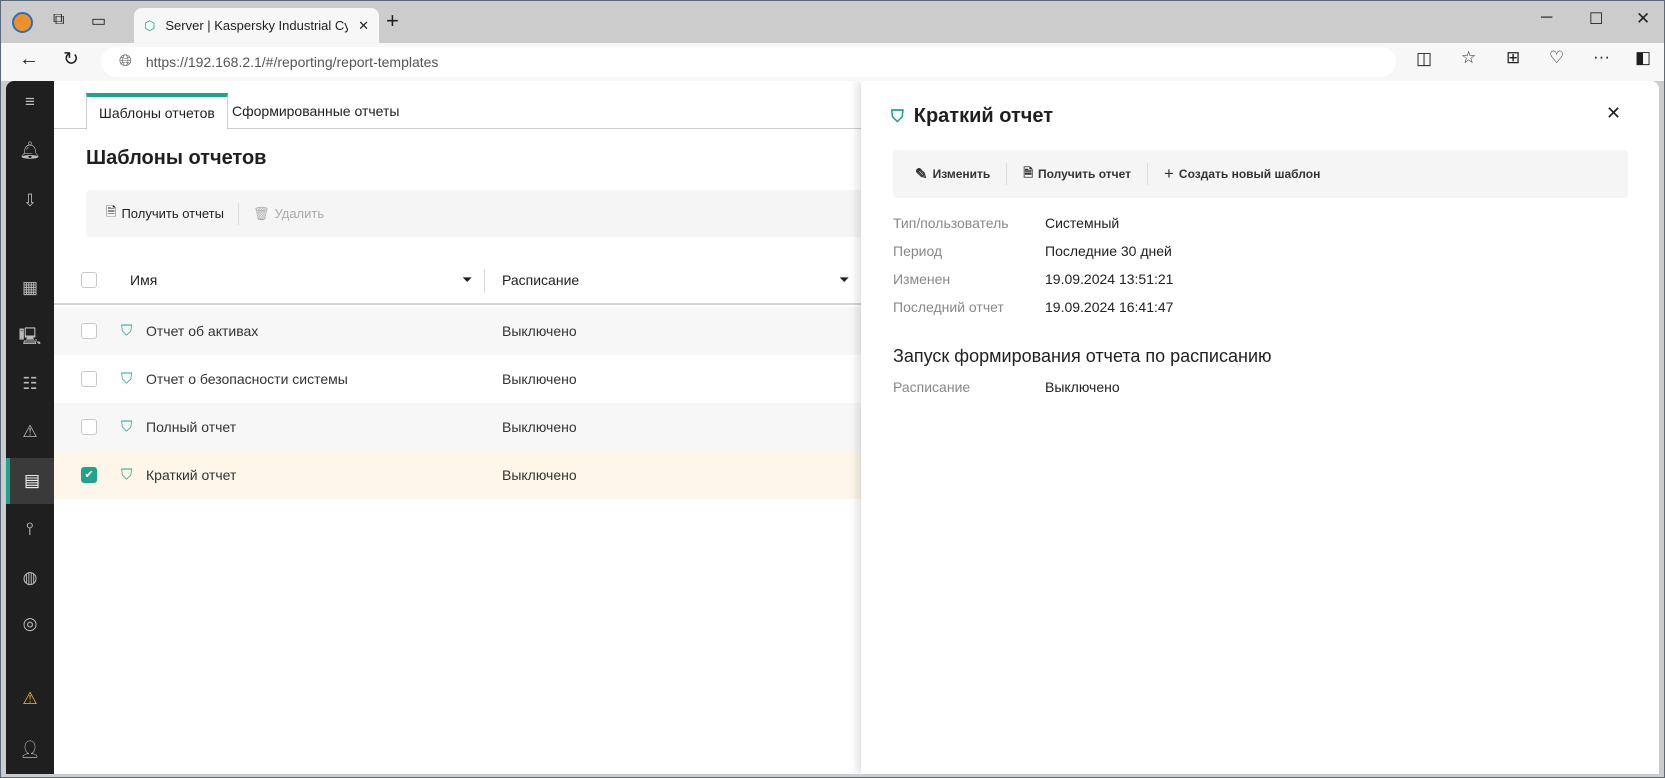 The image size is (1665, 778). What do you see at coordinates (457, 379) in the screenshot?
I see `table-row: ⛉ Отчет о безопасности системы Выключено` at bounding box center [457, 379].